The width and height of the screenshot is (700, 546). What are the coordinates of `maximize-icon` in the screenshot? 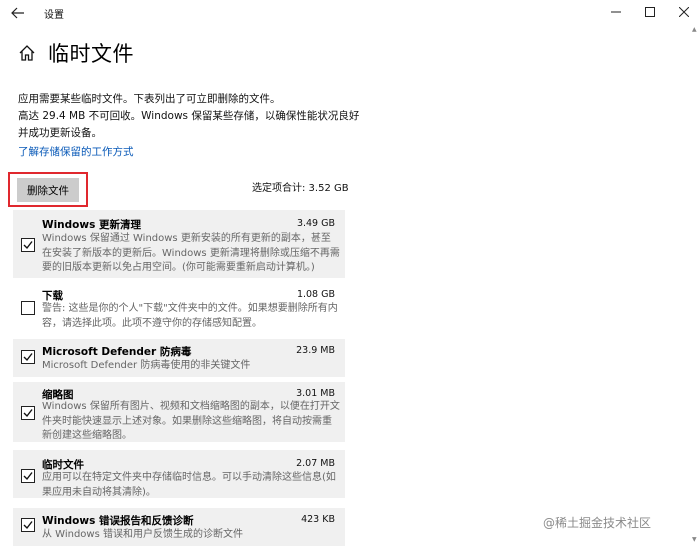 It's located at (650, 12).